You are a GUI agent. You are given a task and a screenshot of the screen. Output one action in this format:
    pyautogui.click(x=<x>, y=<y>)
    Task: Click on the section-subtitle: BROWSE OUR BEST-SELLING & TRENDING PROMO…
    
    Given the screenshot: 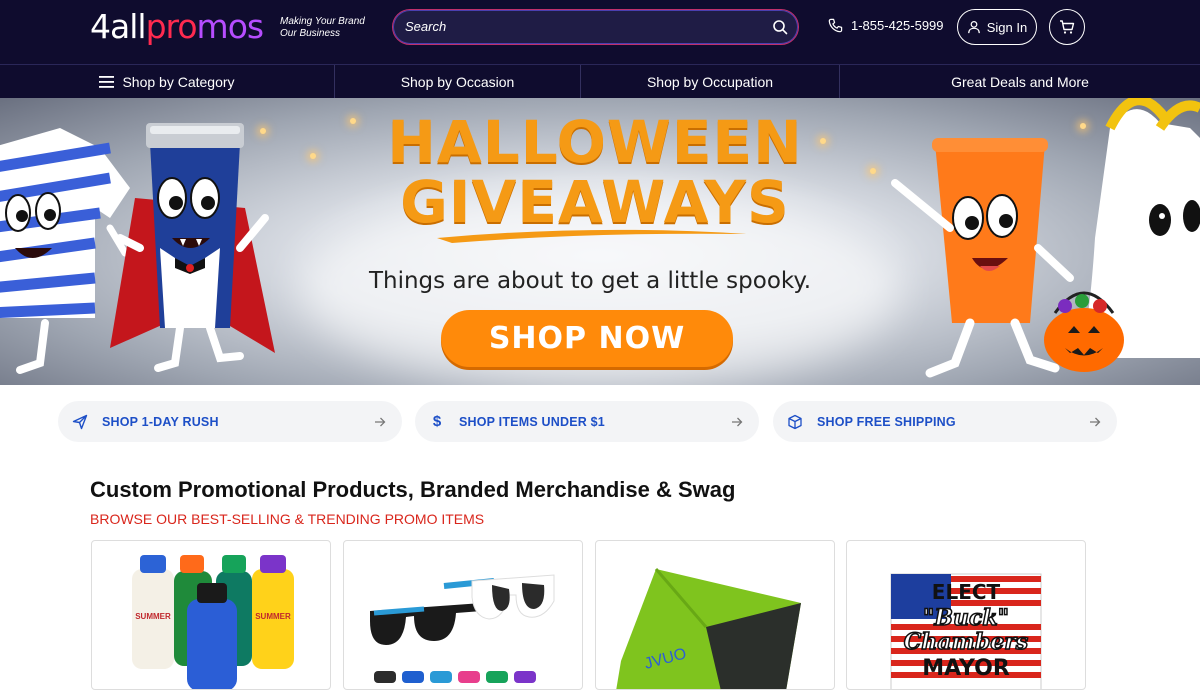 What is the action you would take?
    pyautogui.click(x=287, y=519)
    